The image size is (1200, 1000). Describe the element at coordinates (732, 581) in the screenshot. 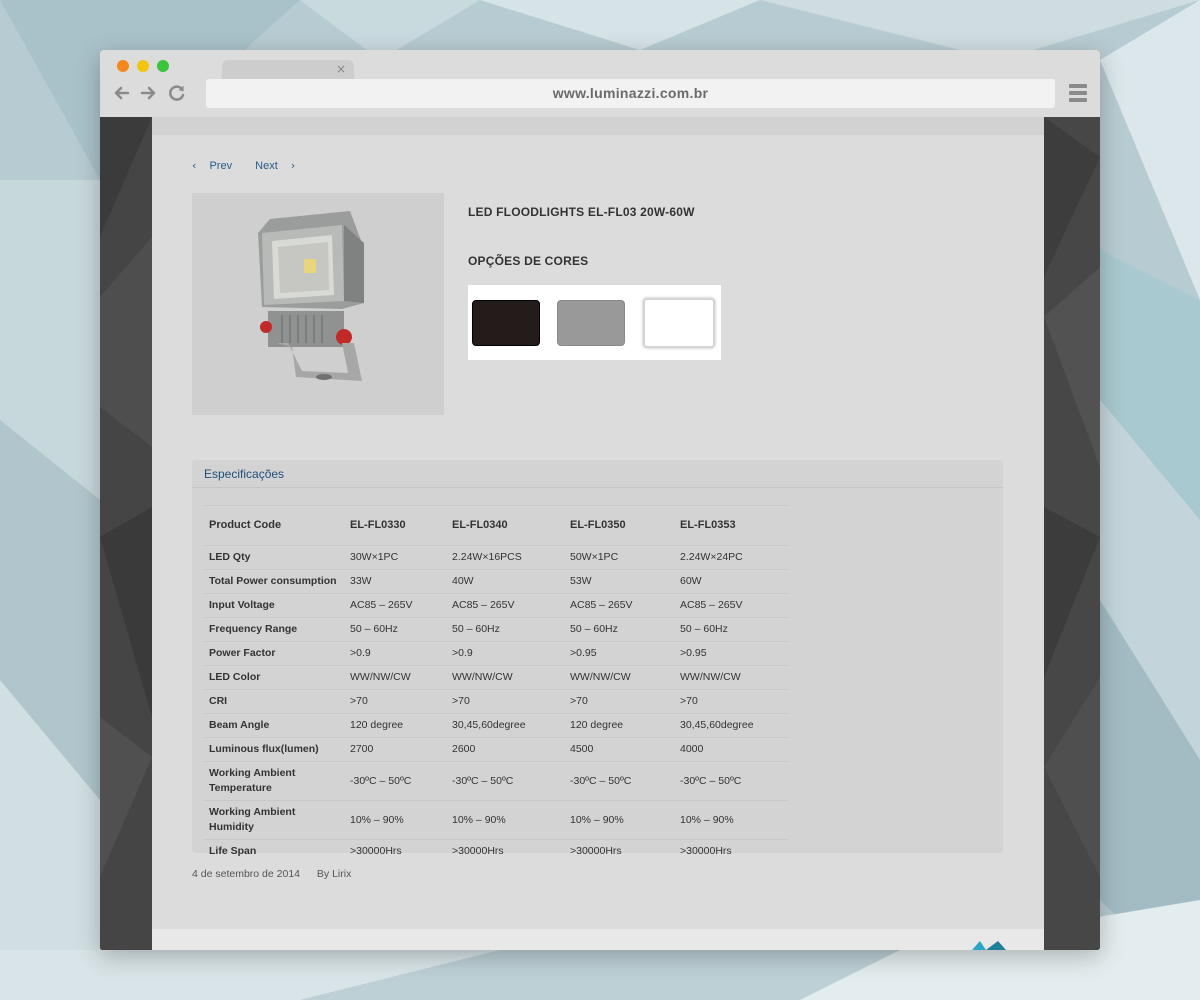

I see `value-cell: 60W` at that location.